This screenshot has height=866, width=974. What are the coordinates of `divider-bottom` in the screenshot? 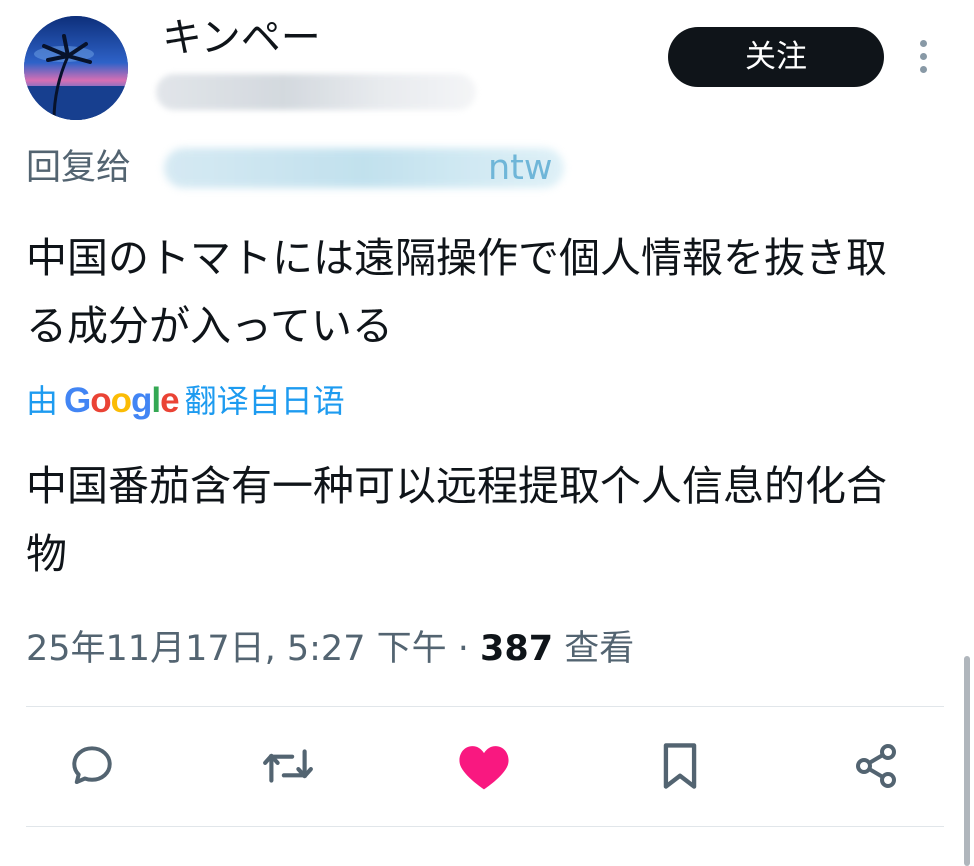 It's located at (485, 826).